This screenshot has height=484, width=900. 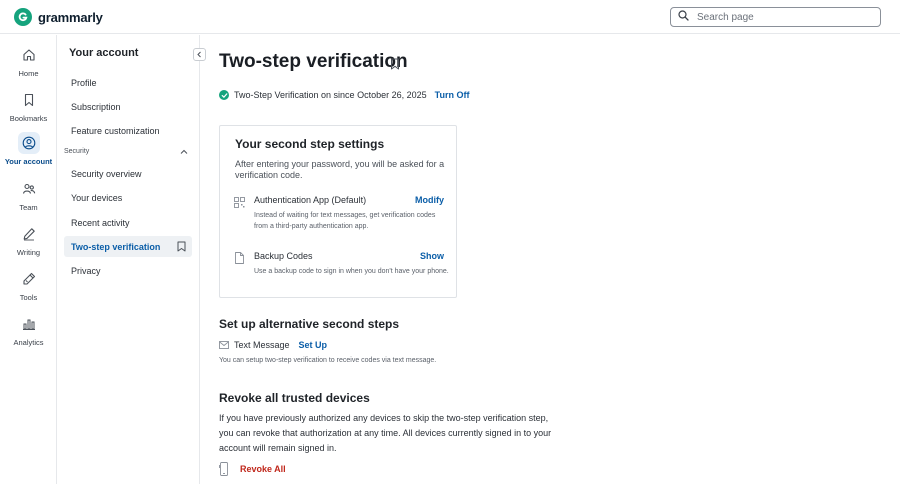 What do you see at coordinates (28, 73) in the screenshot?
I see `nav-home-label: Home` at bounding box center [28, 73].